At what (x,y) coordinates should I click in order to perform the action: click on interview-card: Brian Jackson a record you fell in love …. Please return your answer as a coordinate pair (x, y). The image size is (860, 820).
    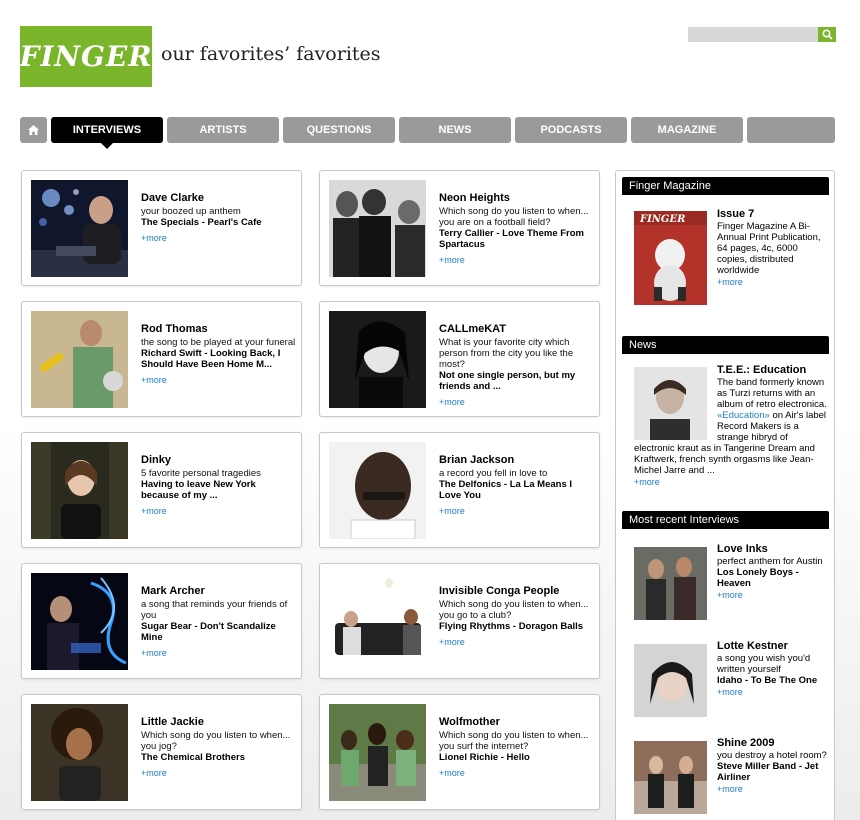
    Looking at the image, I should click on (459, 490).